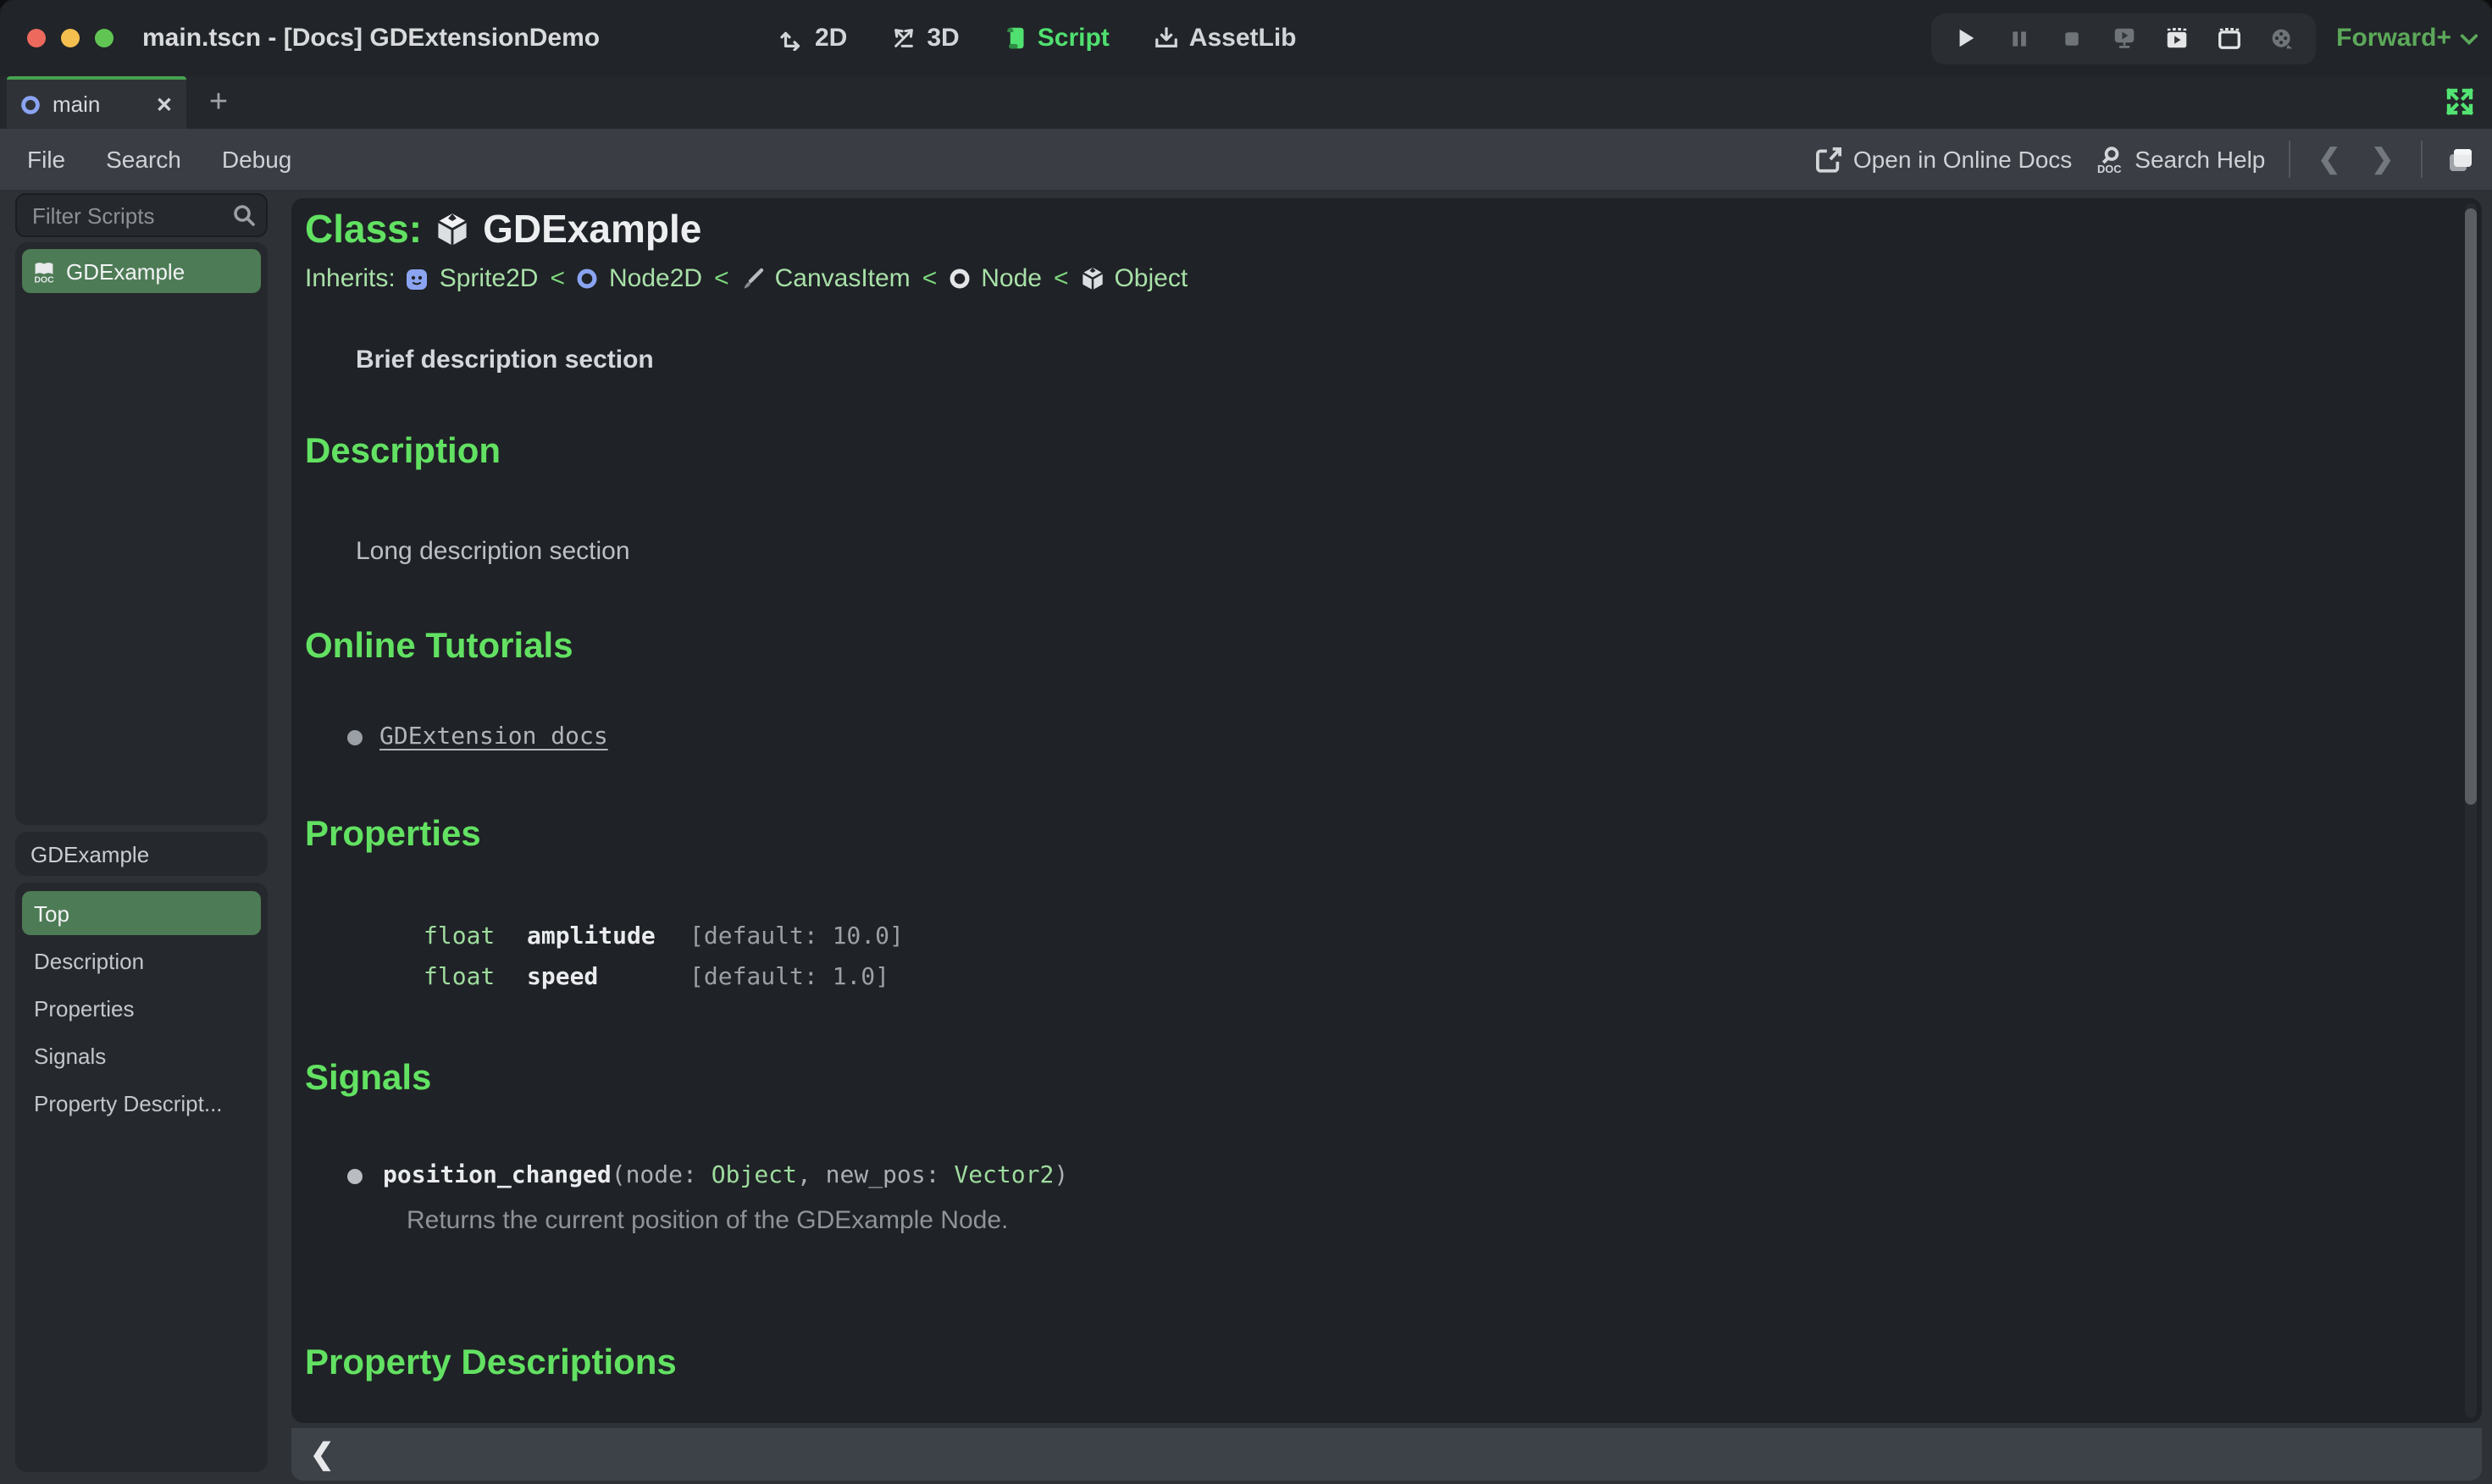 The height and width of the screenshot is (1484, 2492). I want to click on member-item-description: Description, so click(141, 961).